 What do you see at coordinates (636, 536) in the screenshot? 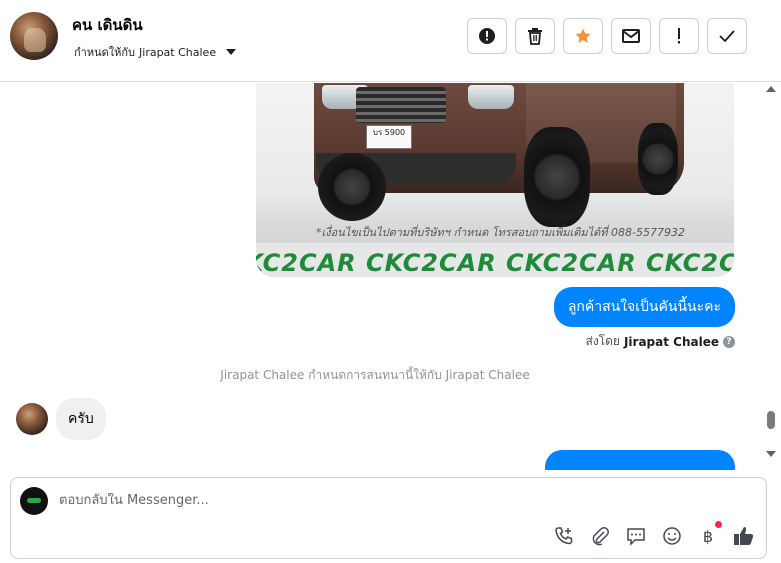
I see `saved-reply-icon` at bounding box center [636, 536].